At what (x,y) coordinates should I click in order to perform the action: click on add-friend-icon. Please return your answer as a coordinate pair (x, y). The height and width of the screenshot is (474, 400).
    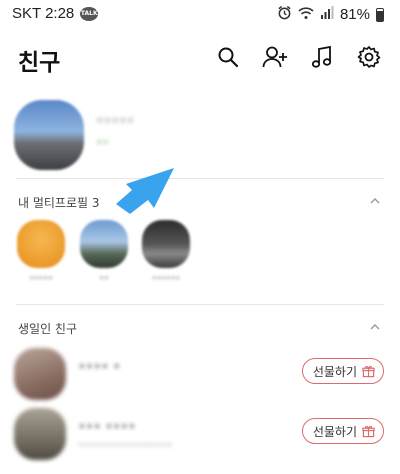
    Looking at the image, I should click on (275, 57).